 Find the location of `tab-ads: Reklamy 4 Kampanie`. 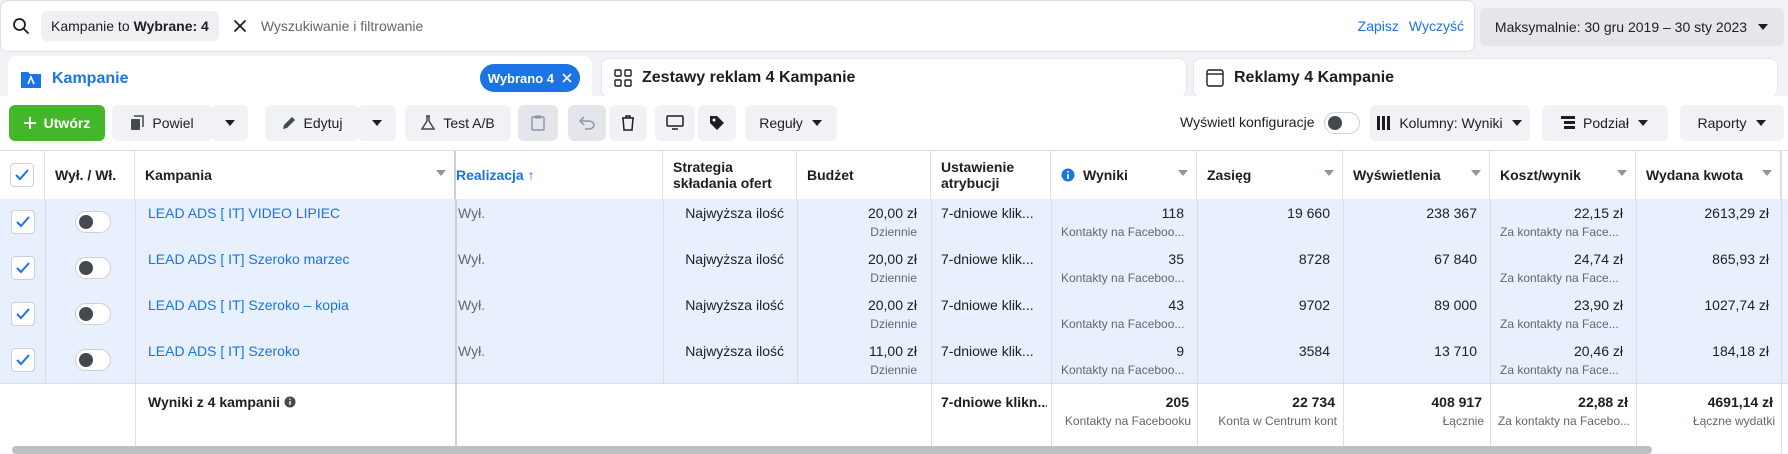

tab-ads: Reklamy 4 Kampanie is located at coordinates (1485, 78).